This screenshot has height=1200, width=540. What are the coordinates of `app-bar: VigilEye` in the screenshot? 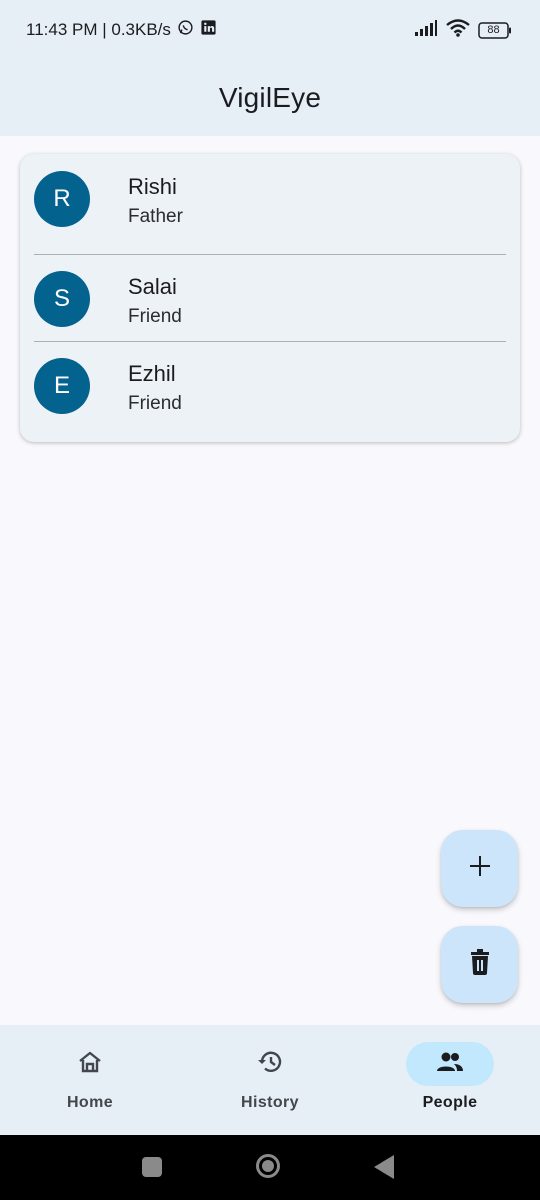 It's located at (270, 98).